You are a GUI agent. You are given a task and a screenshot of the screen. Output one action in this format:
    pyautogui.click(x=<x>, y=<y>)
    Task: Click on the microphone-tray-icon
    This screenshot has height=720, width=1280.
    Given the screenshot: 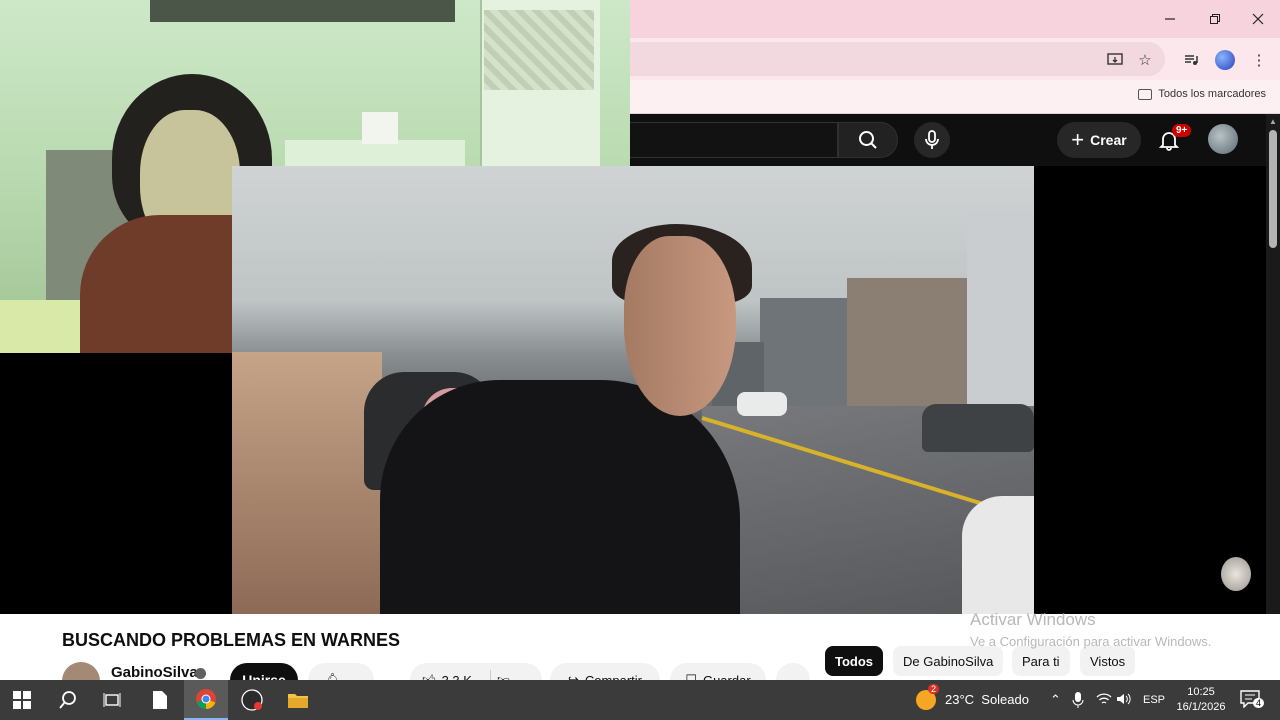 What is the action you would take?
    pyautogui.click(x=1078, y=701)
    